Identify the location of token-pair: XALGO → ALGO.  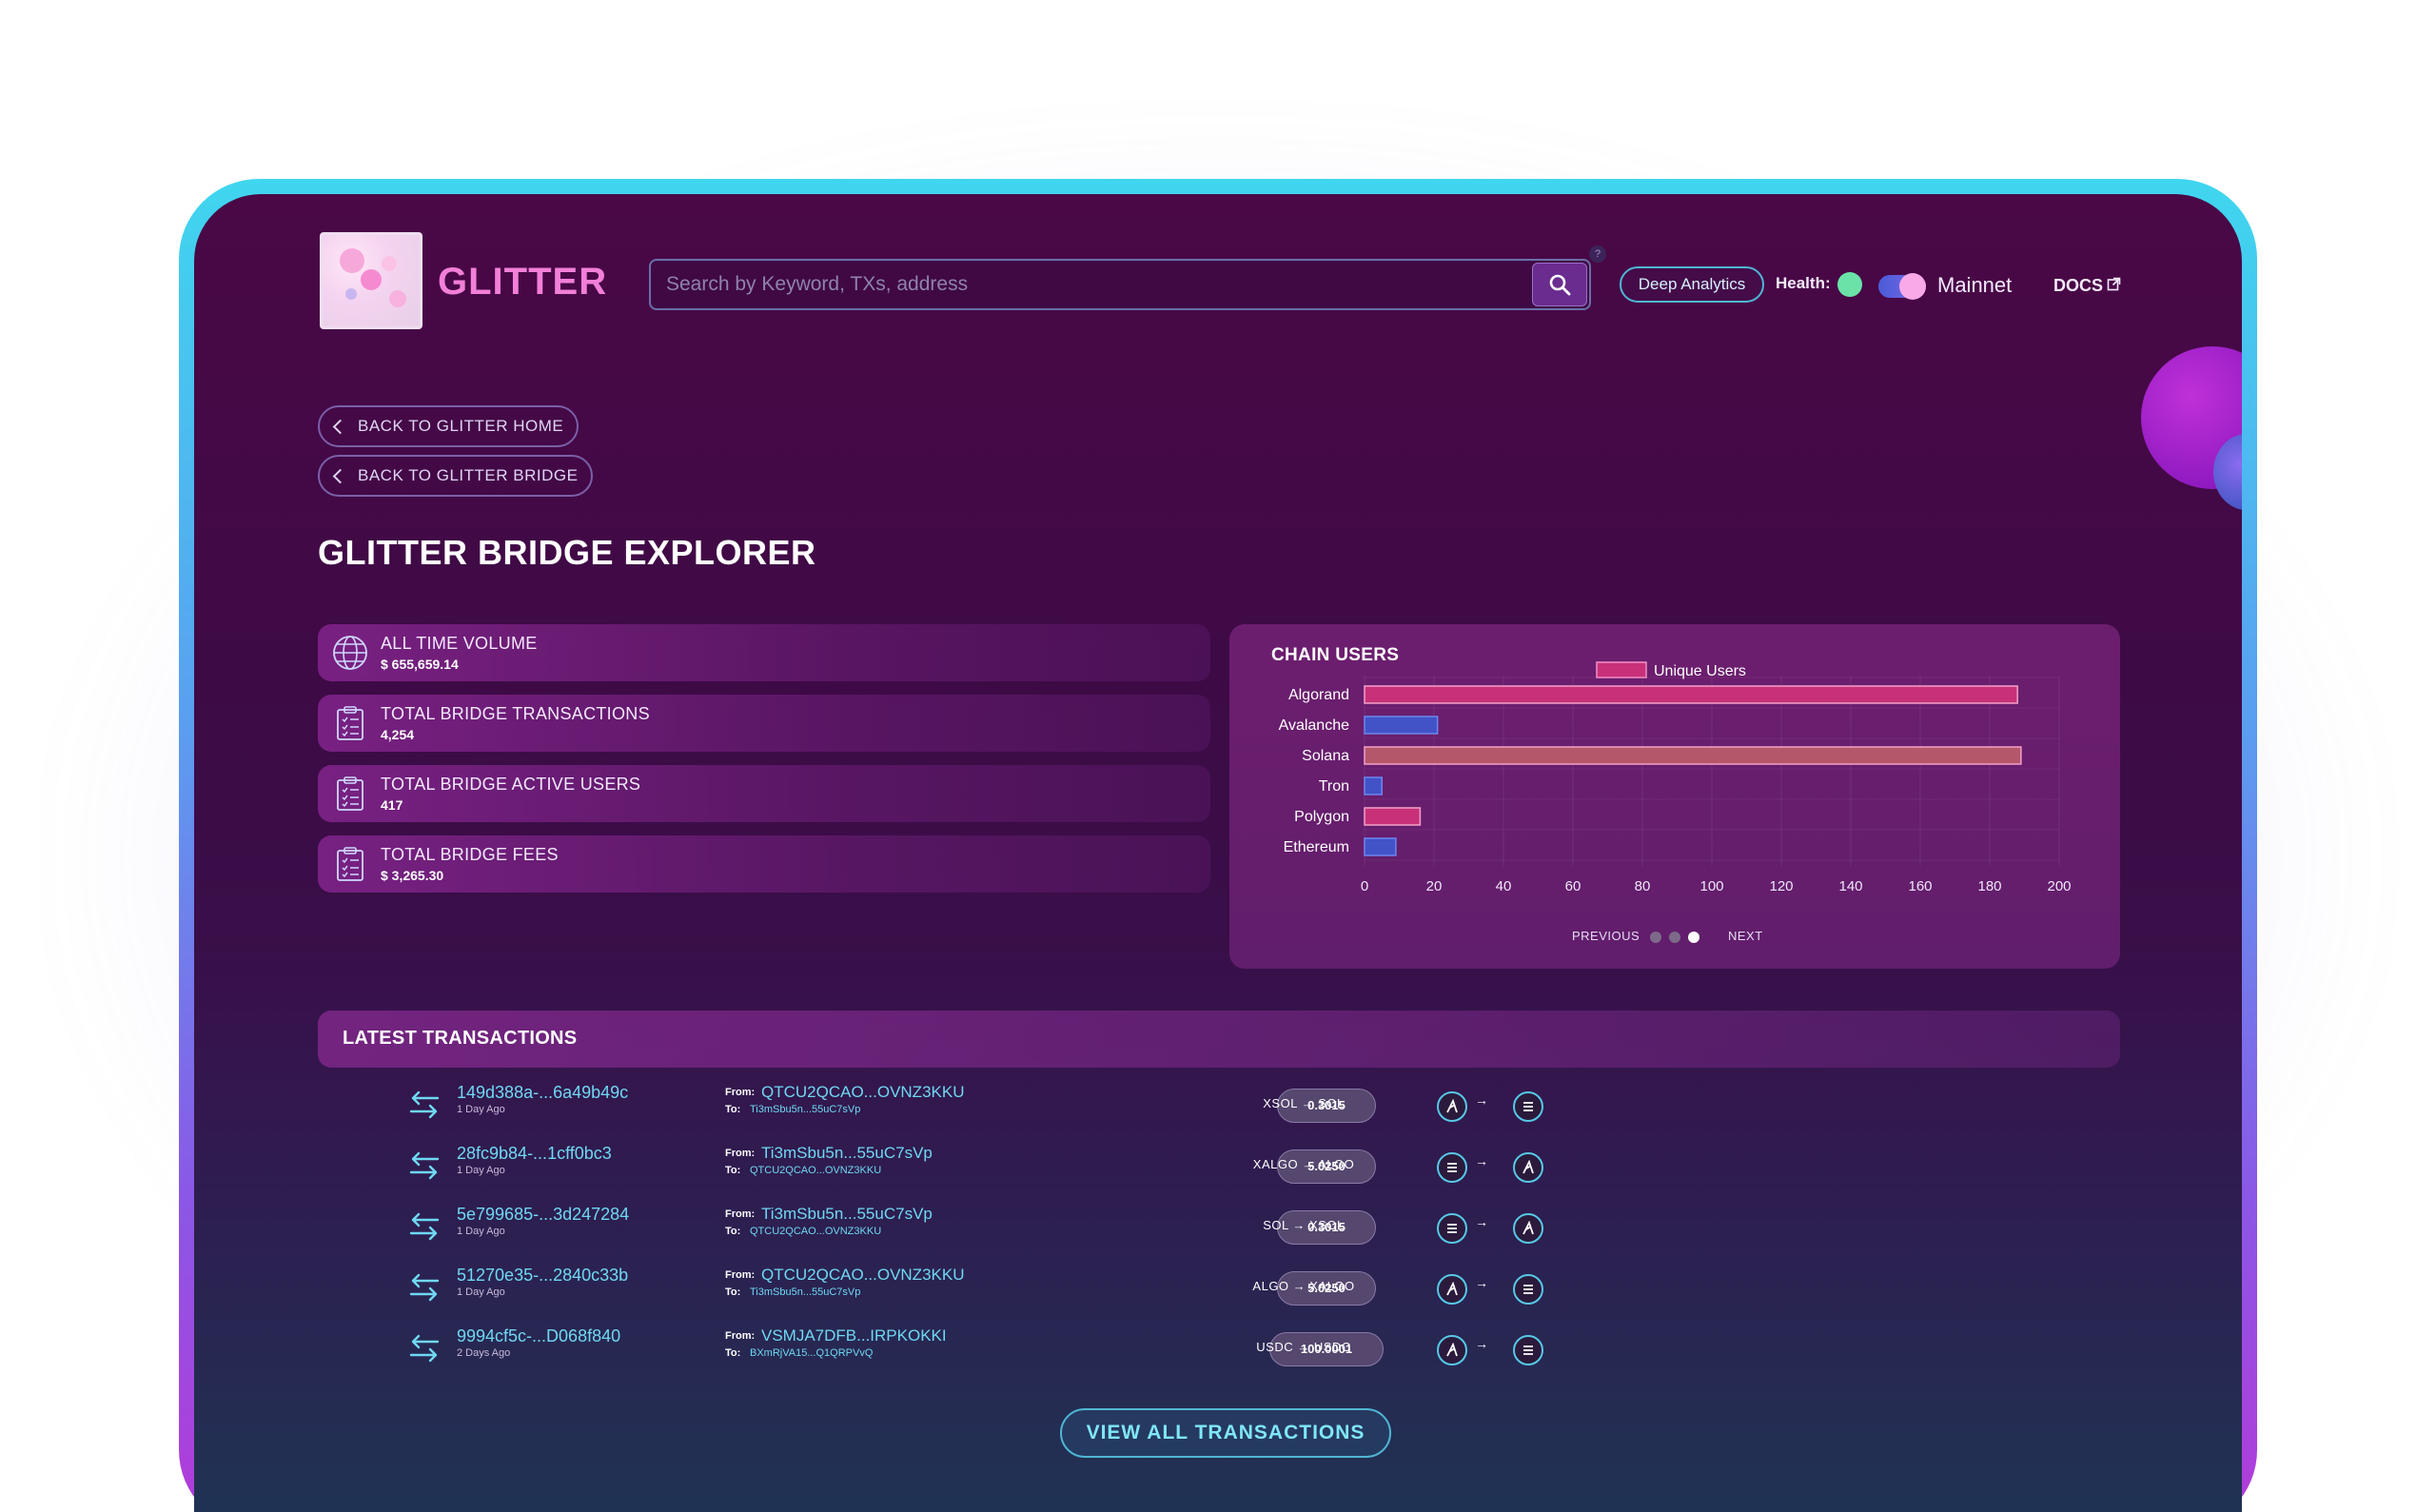
(1303, 1164).